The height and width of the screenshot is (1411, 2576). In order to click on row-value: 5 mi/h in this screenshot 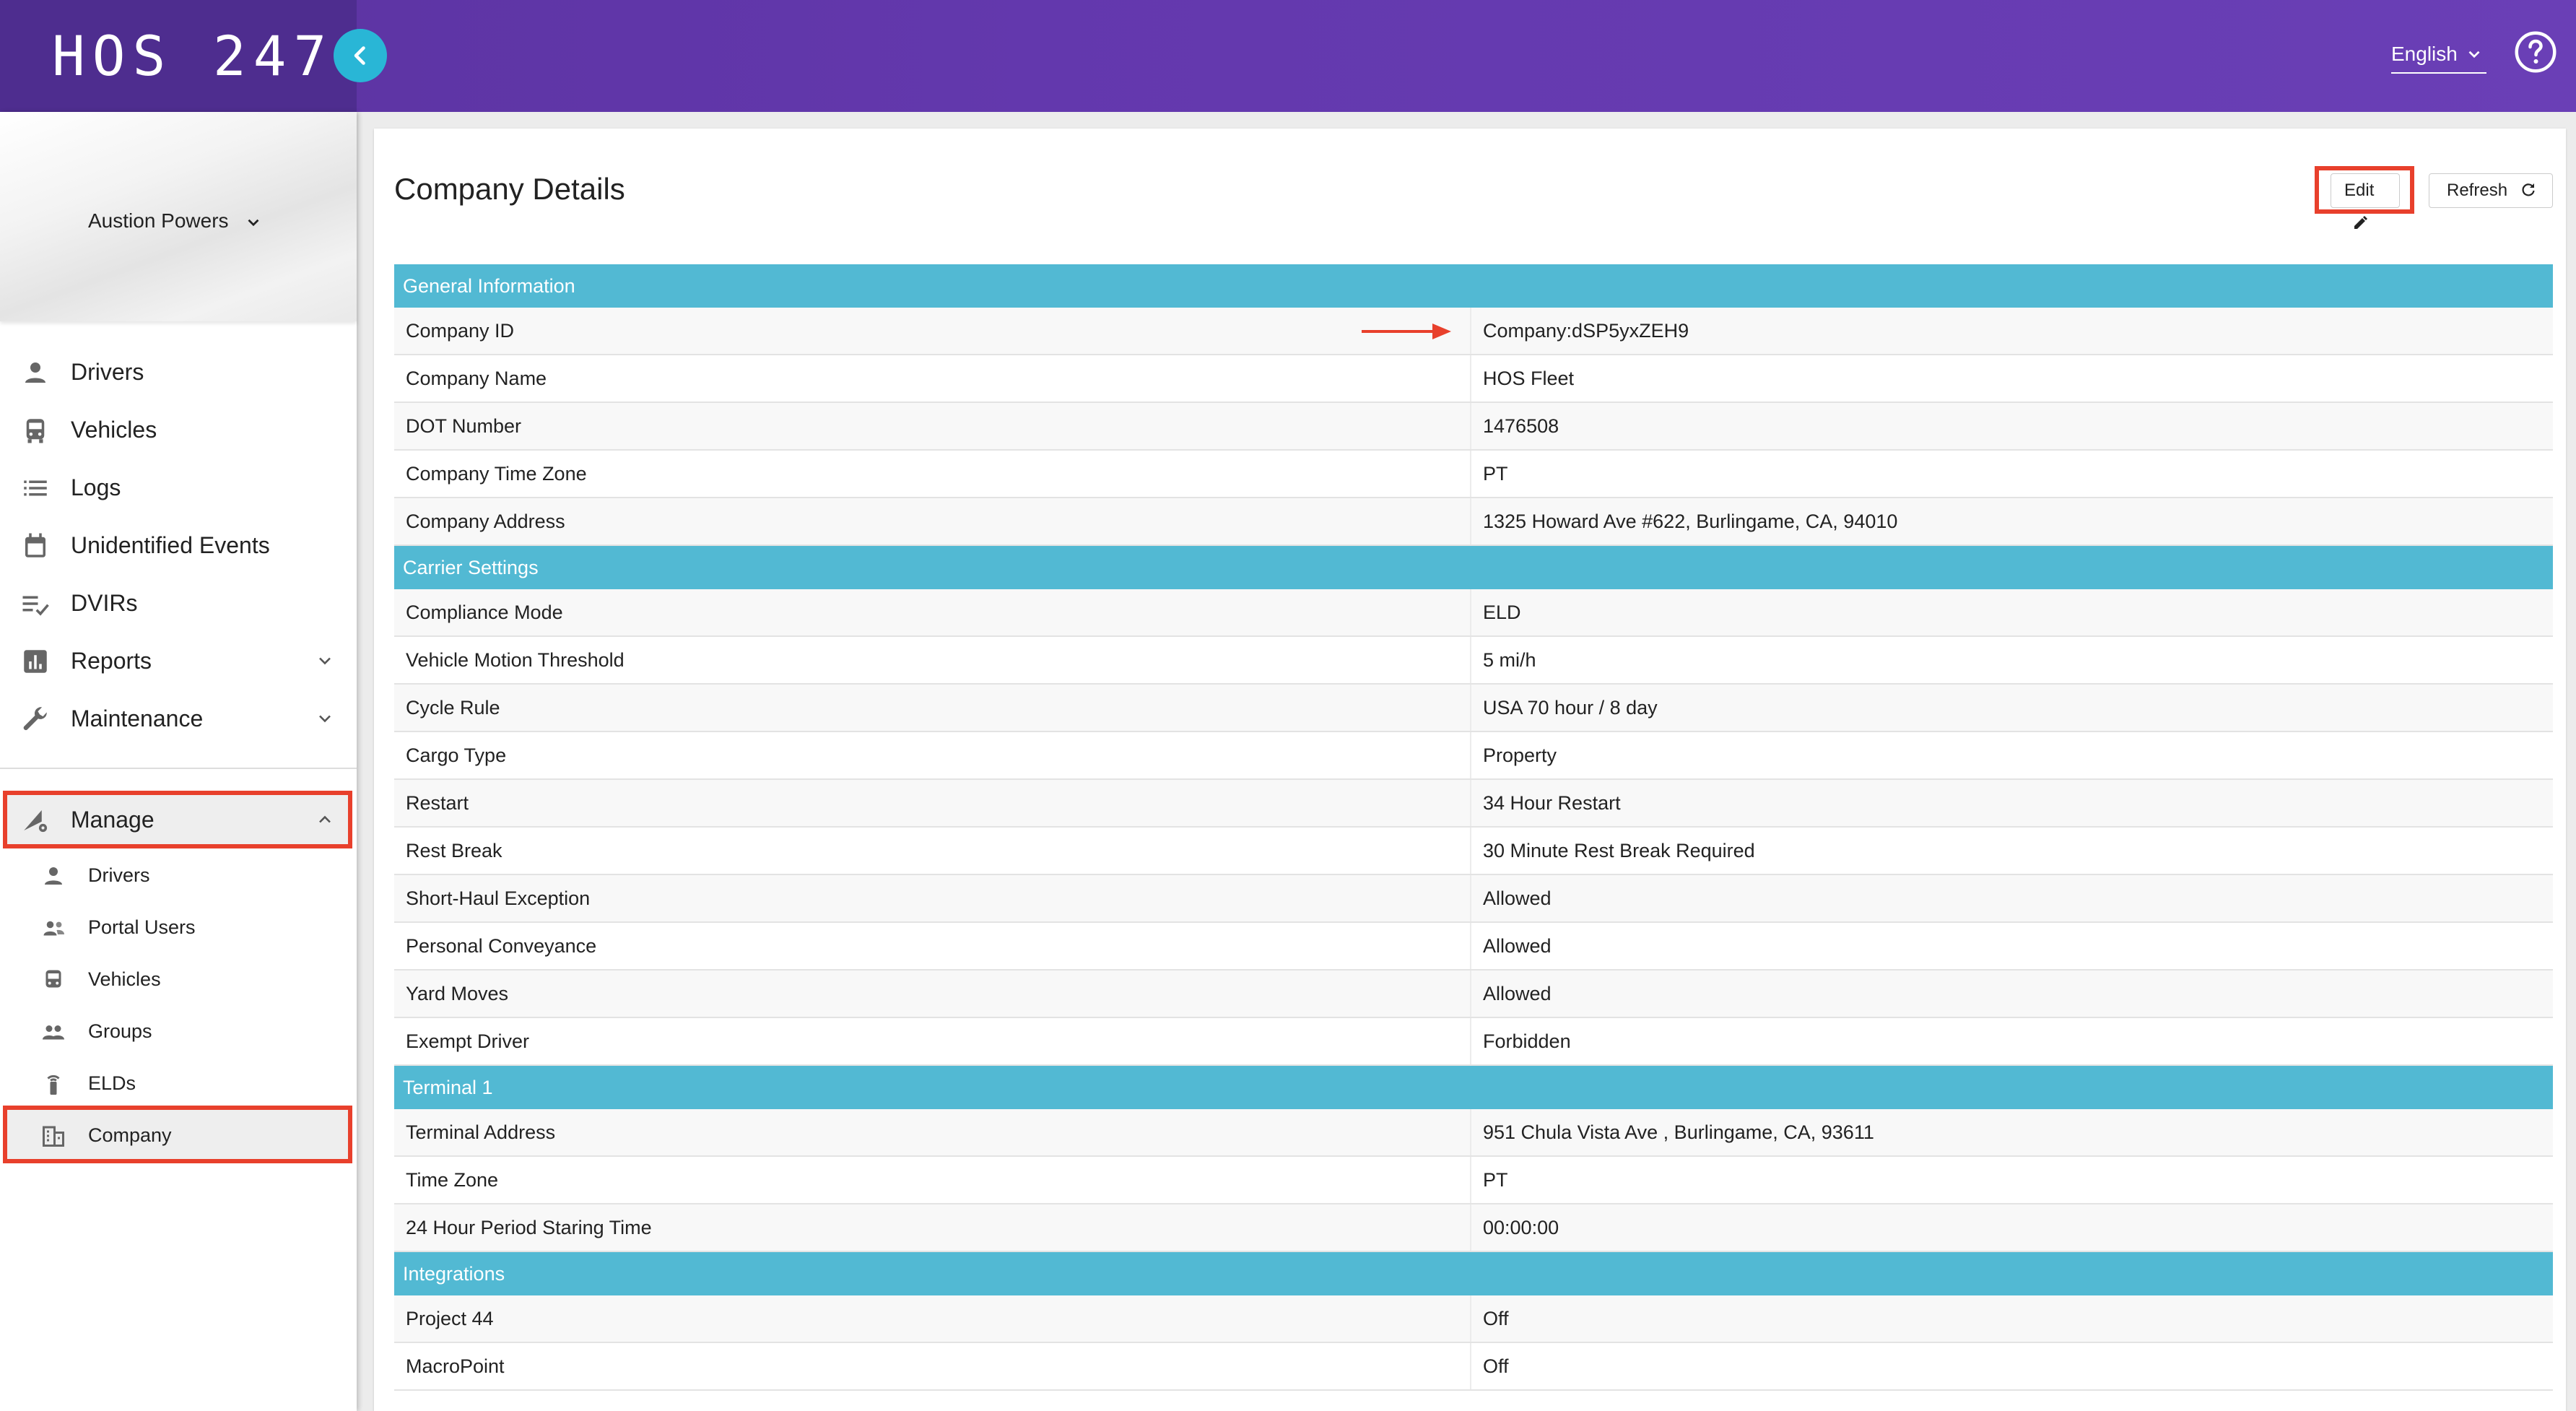, I will do `click(1510, 660)`.